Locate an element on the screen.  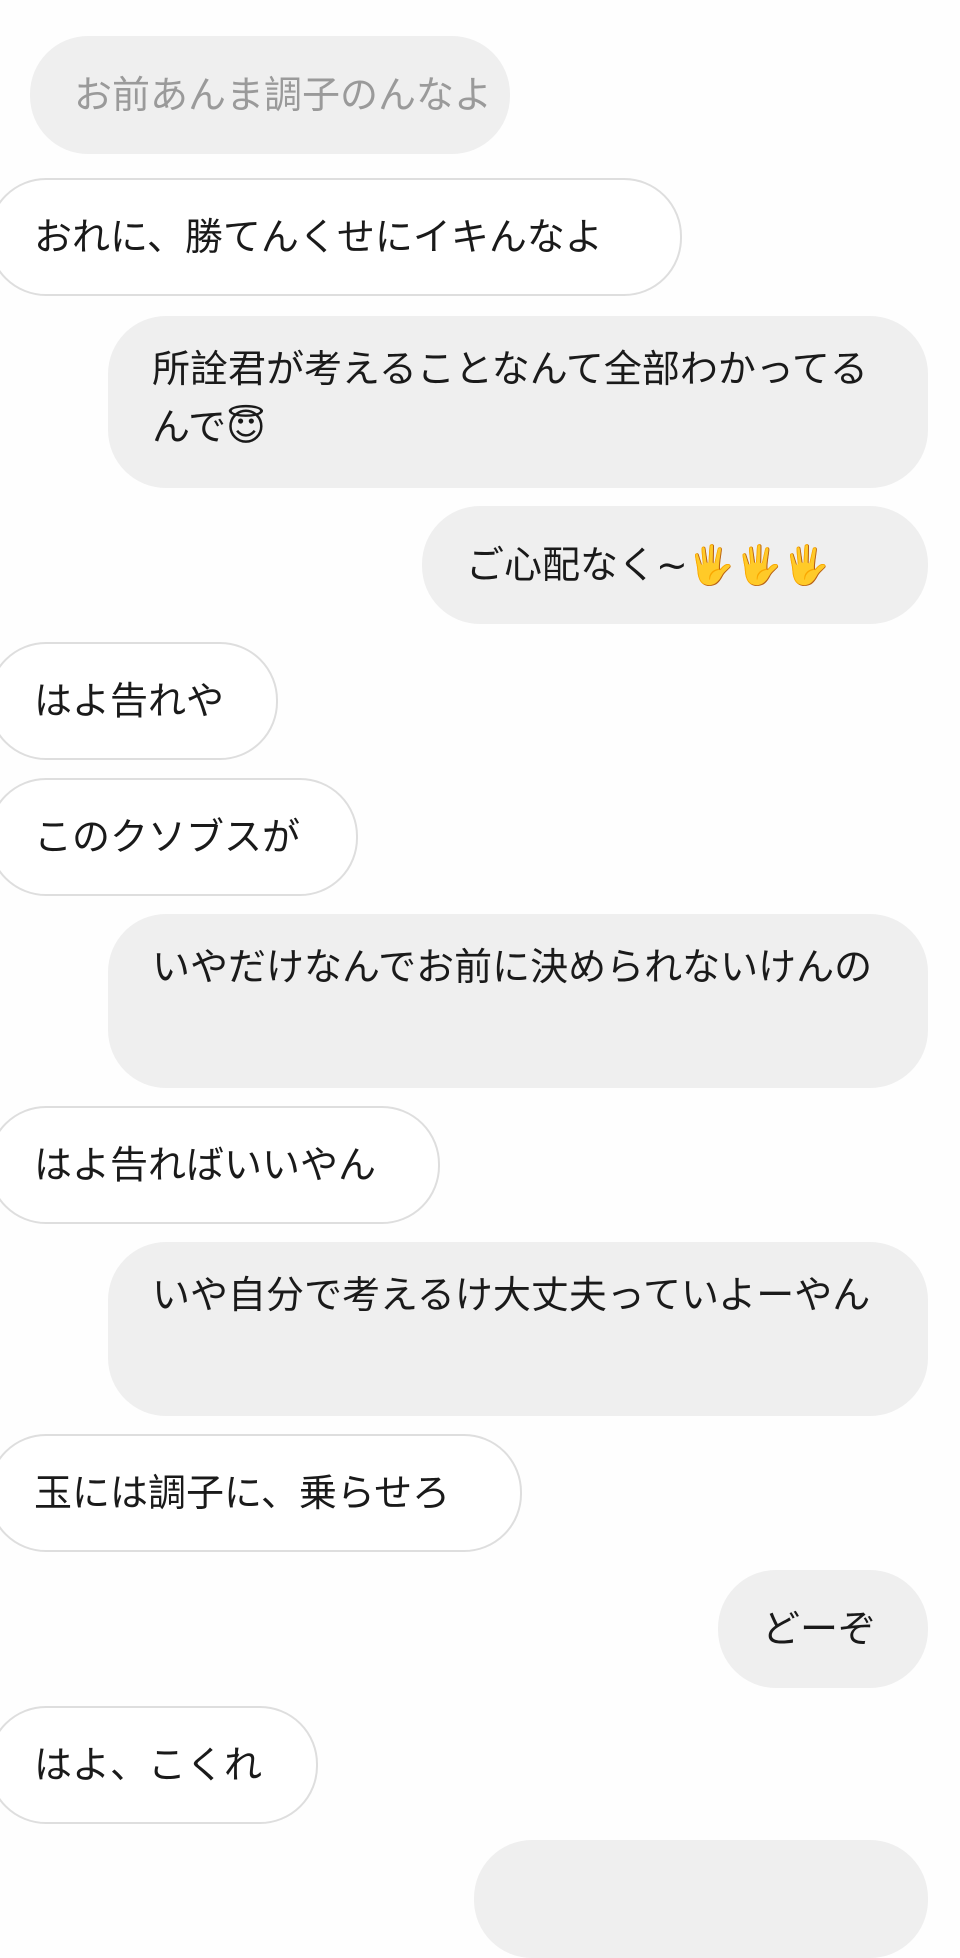
message-outgoing: ご心配なく~🖐🖐🖐 is located at coordinates (675, 565).